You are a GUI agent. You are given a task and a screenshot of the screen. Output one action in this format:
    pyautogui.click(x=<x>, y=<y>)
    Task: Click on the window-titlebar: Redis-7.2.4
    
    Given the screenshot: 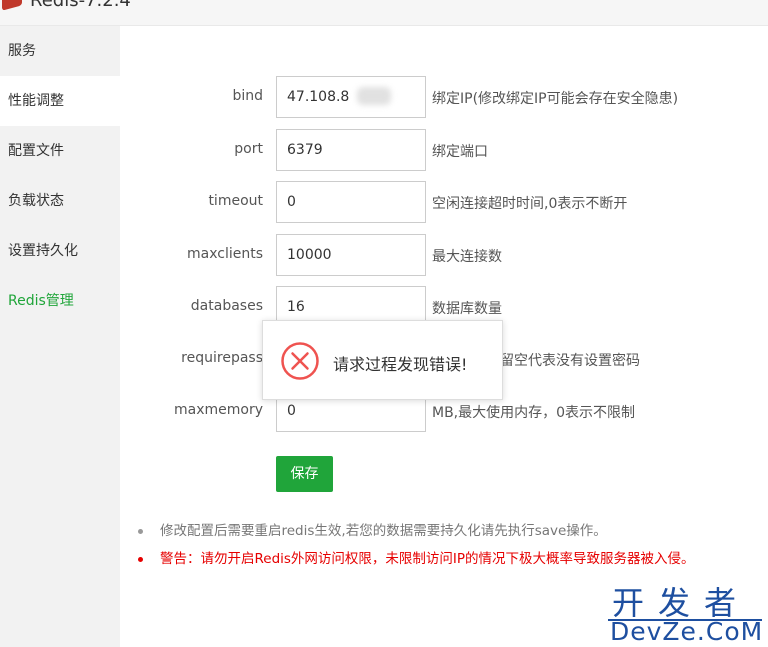 What is the action you would take?
    pyautogui.click(x=384, y=13)
    